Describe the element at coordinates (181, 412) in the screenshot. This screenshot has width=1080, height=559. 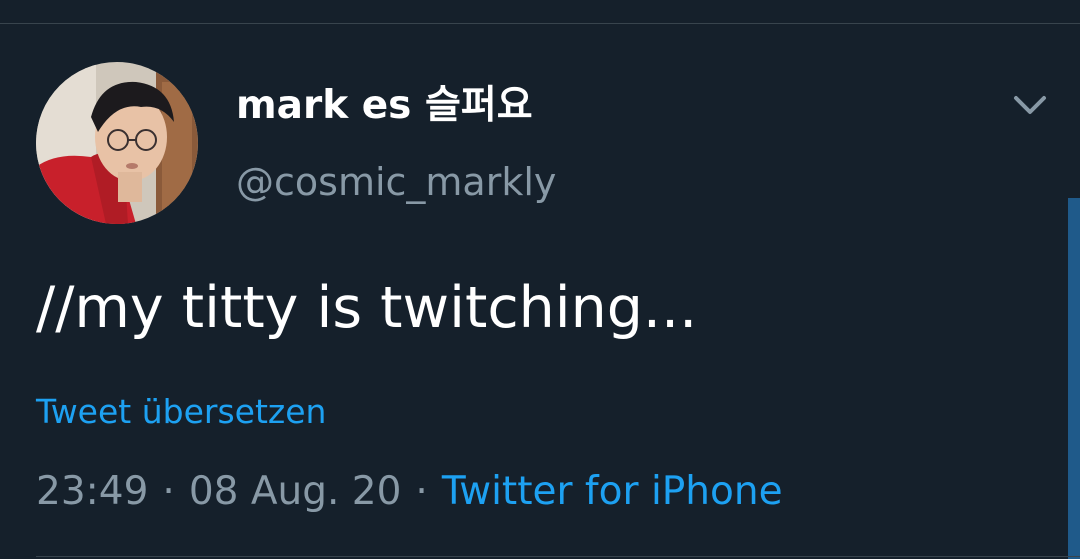
I see `translate-tweet-link: Tweet übersetzen` at that location.